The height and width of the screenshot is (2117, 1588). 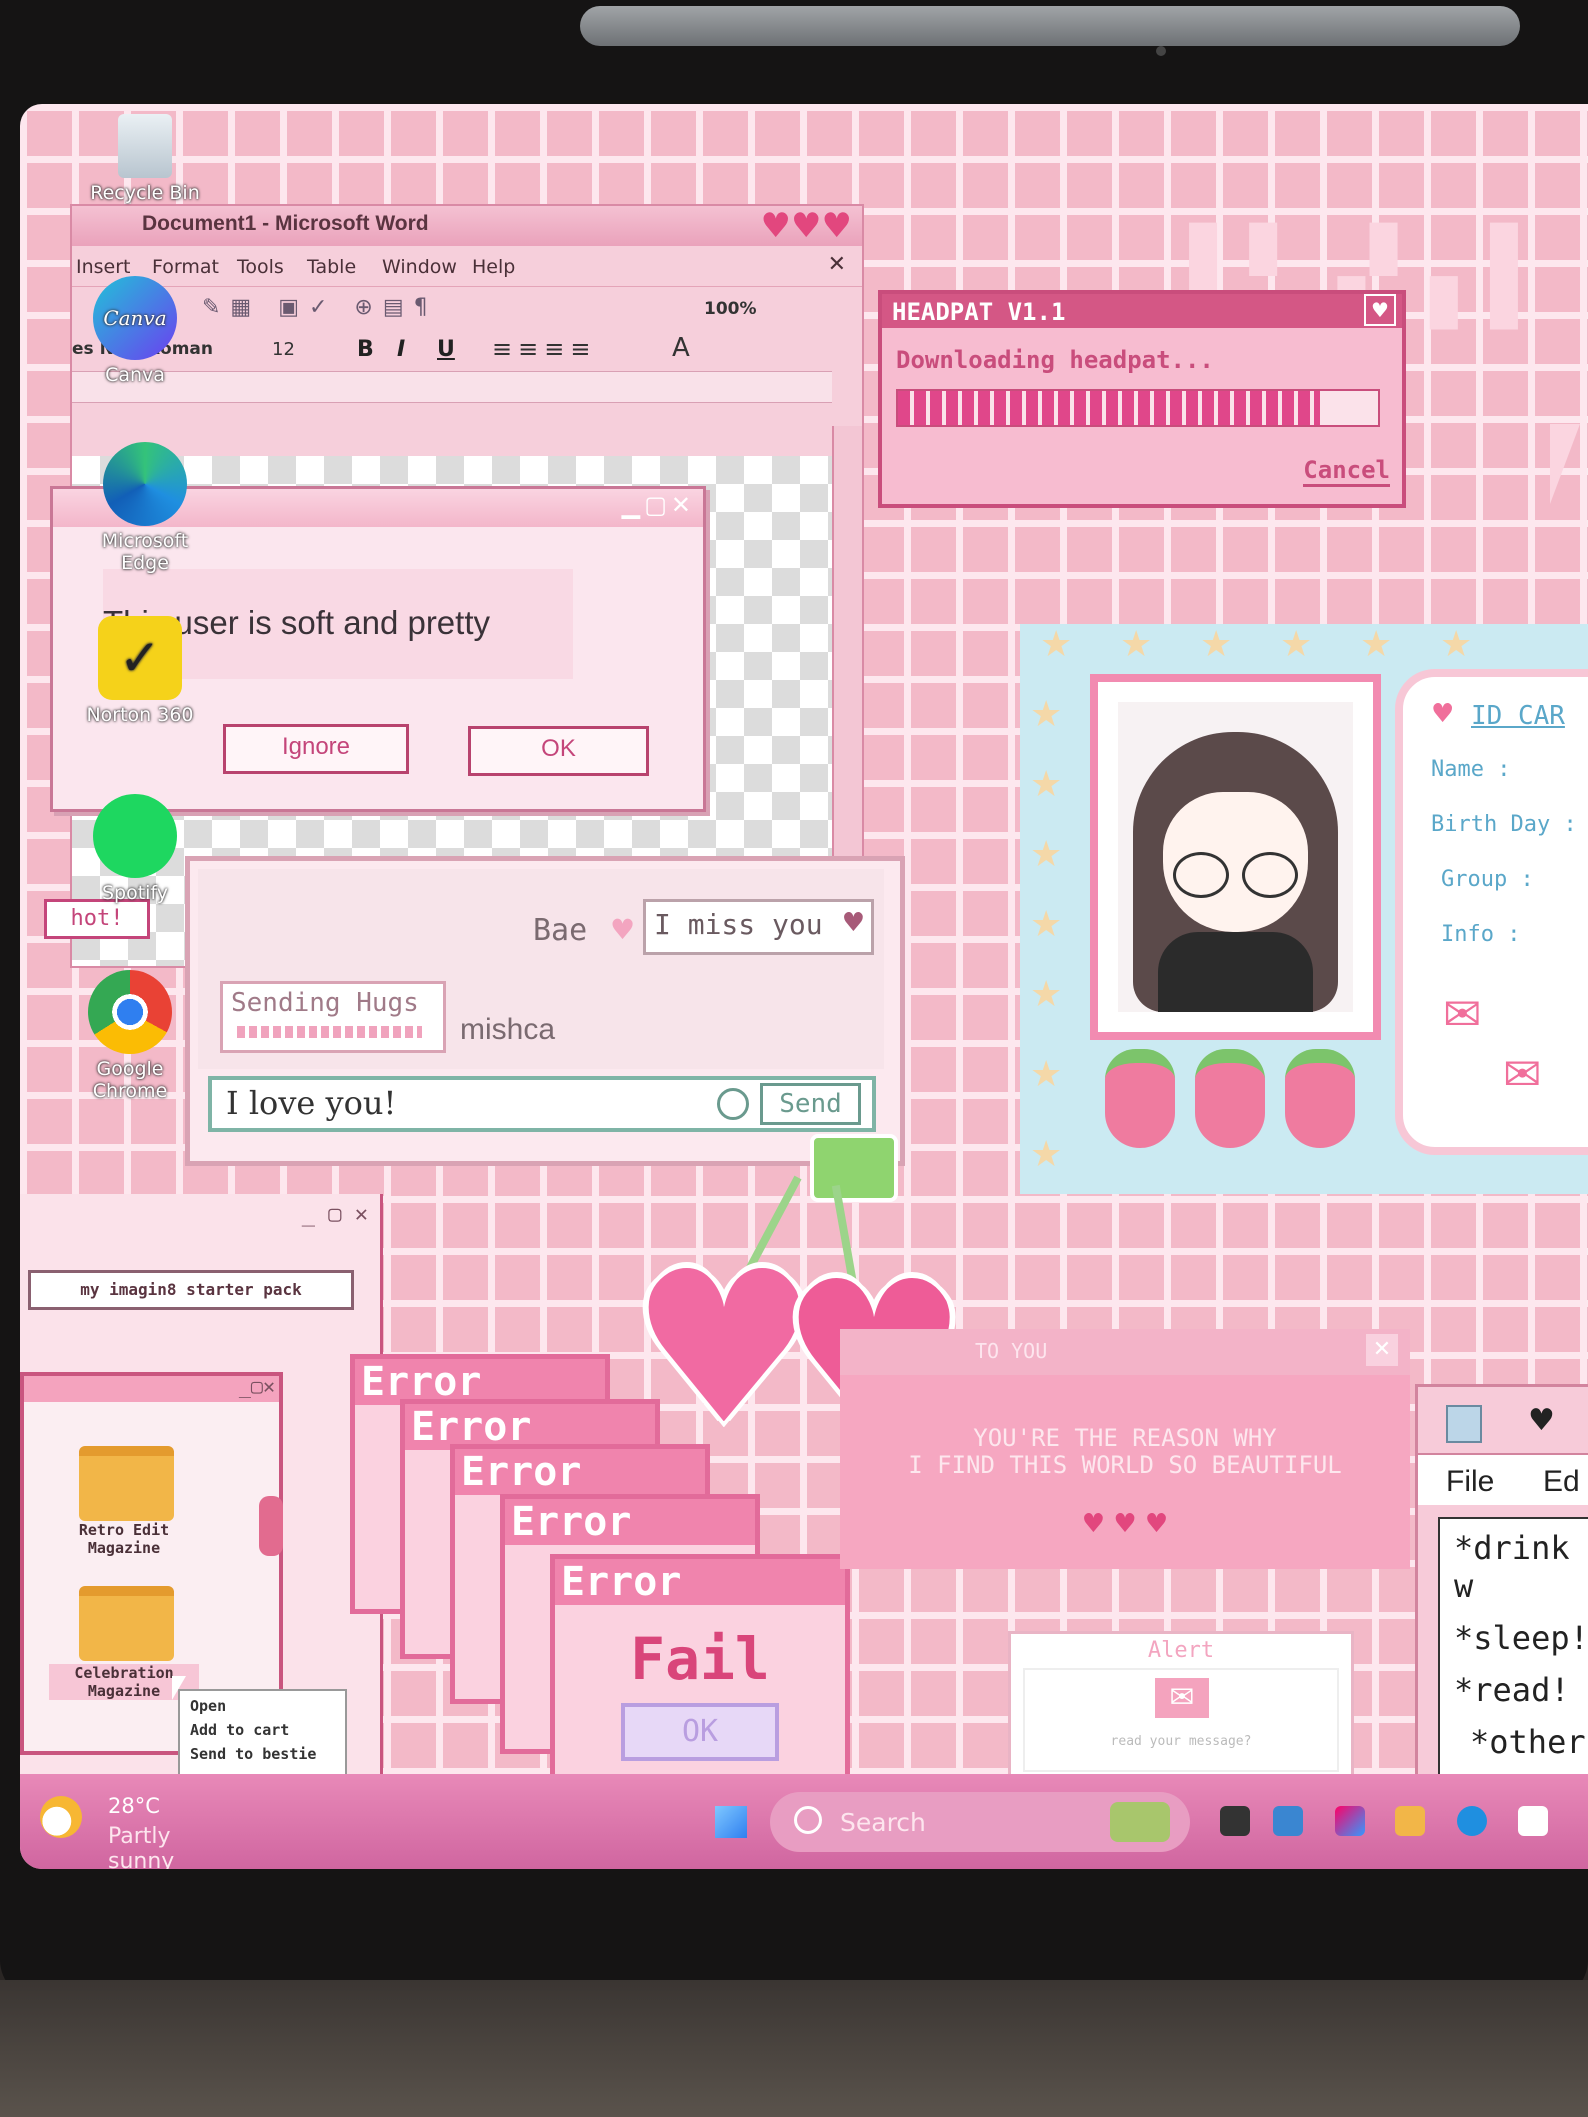 I want to click on ignore-button: Ignore, so click(x=316, y=749).